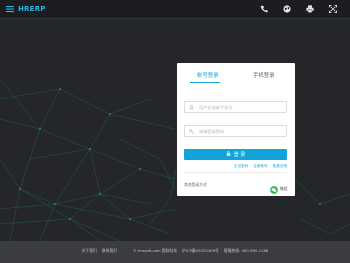 The width and height of the screenshot is (350, 263). Describe the element at coordinates (228, 154) in the screenshot. I see `lock-icon` at that location.